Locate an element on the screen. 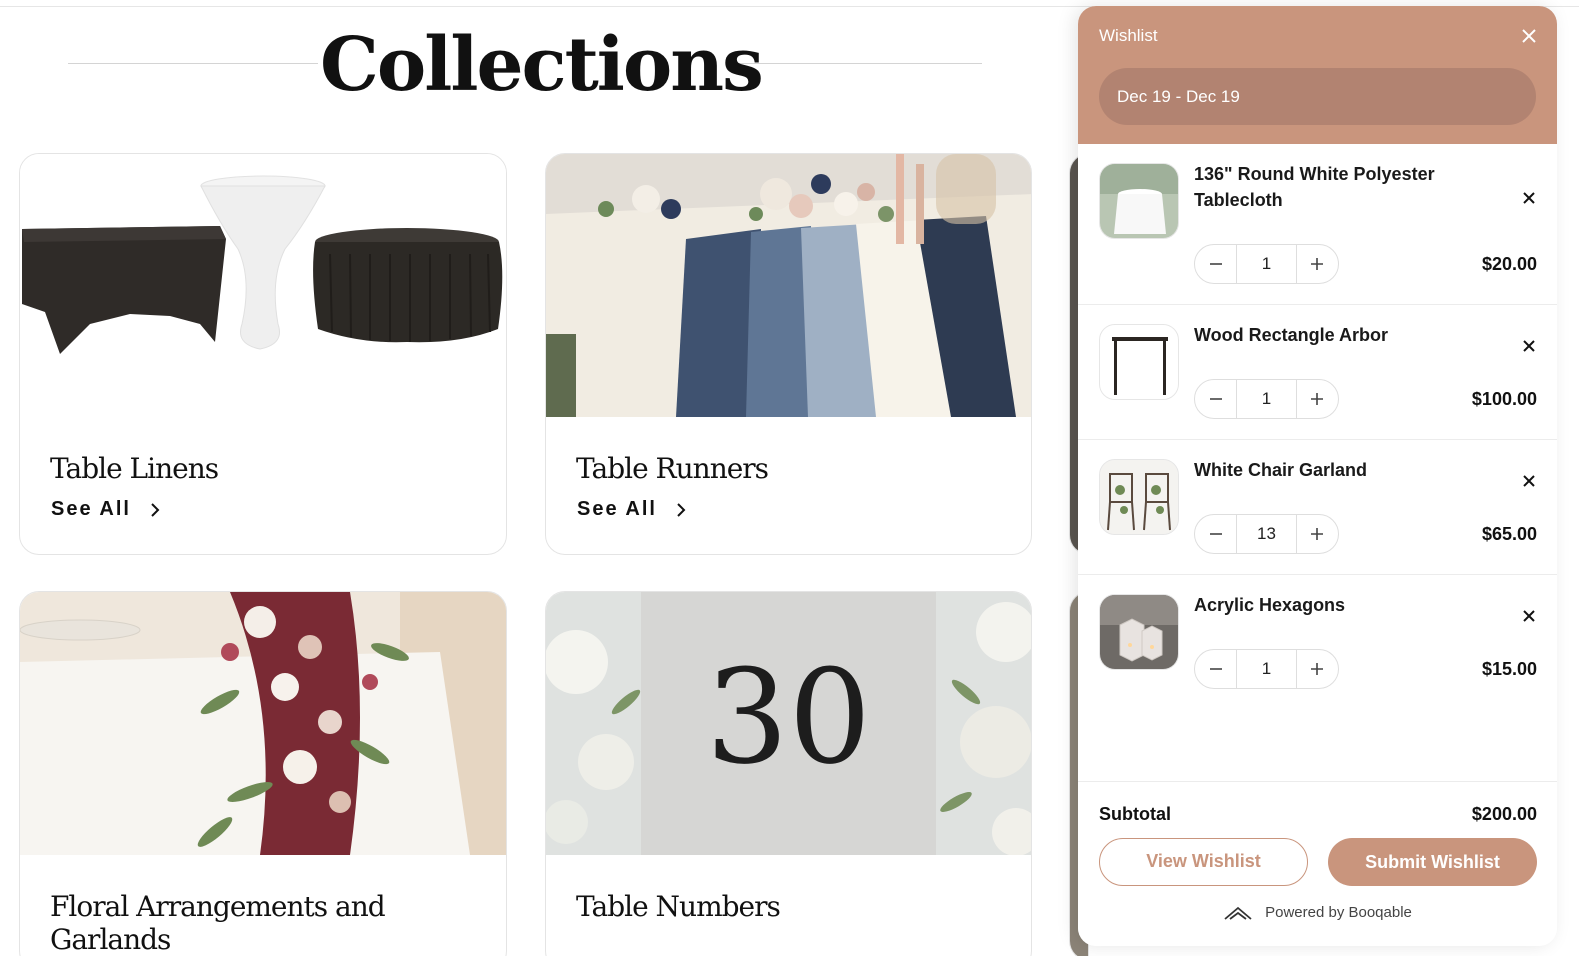  wishlist-title: Wishlist is located at coordinates (1128, 35).